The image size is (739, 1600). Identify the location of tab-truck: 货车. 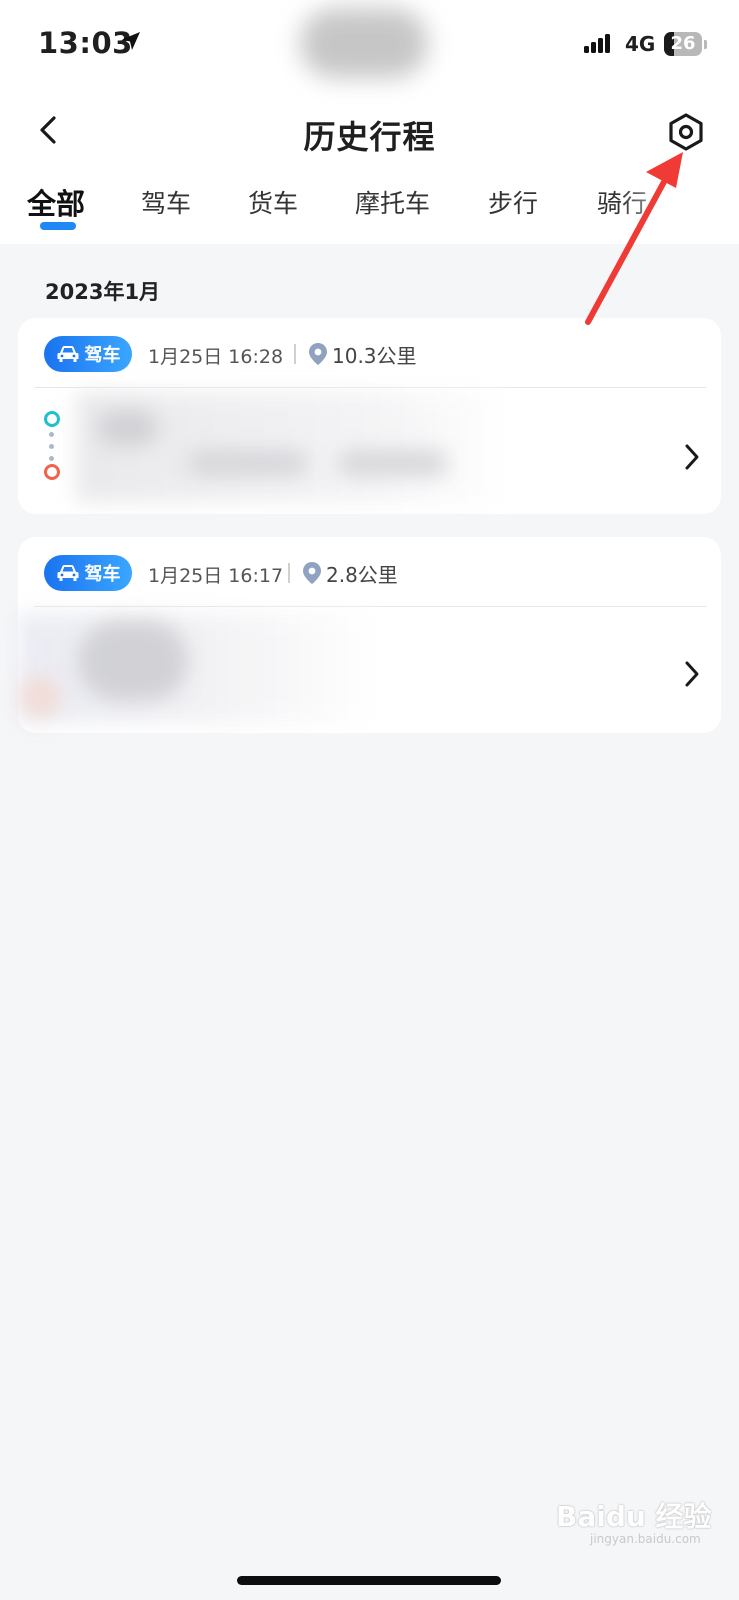
(273, 202).